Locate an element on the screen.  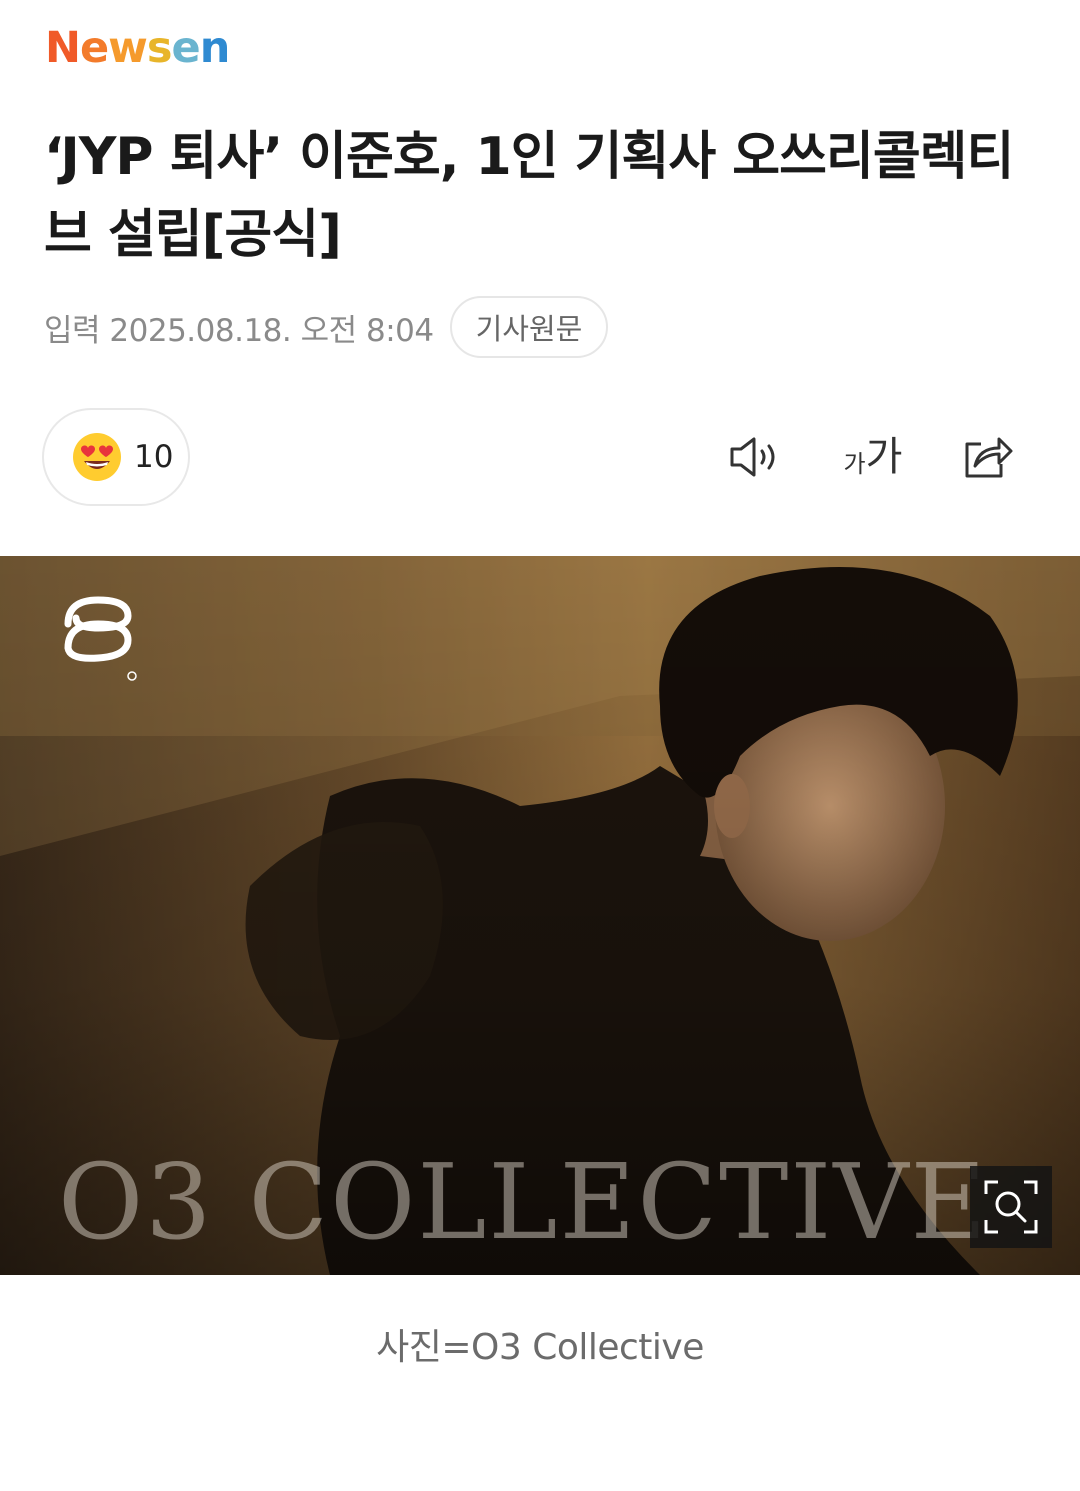
original-article-button: 기사원문 is located at coordinates (529, 327).